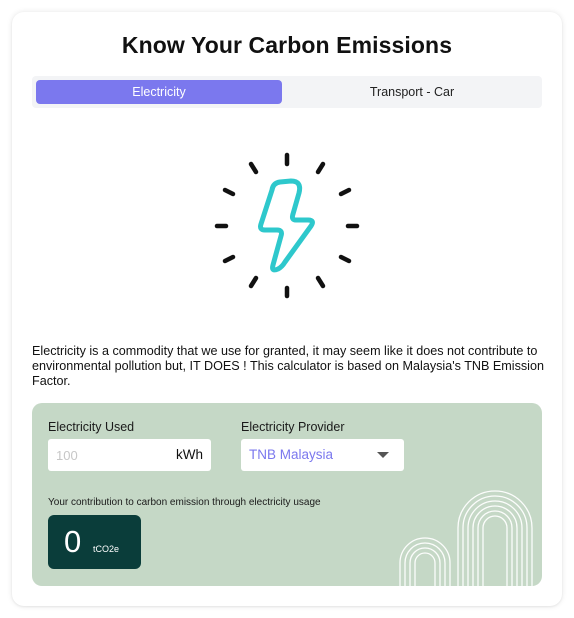  What do you see at coordinates (91, 427) in the screenshot?
I see `electricity-used-label: Electricity Used` at bounding box center [91, 427].